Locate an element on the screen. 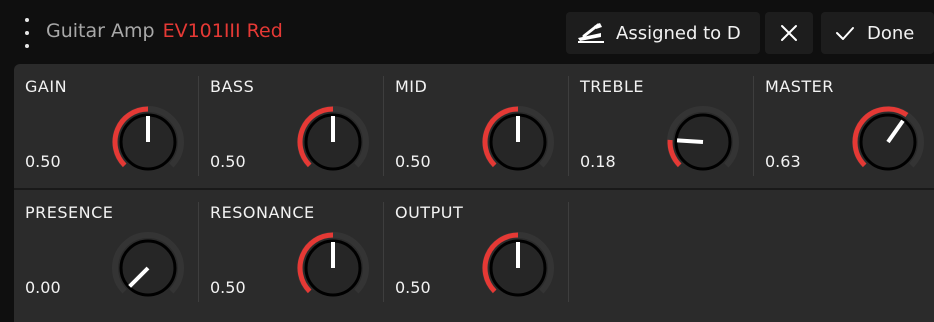 This screenshot has height=322, width=934. knob-label: BASS is located at coordinates (232, 86).